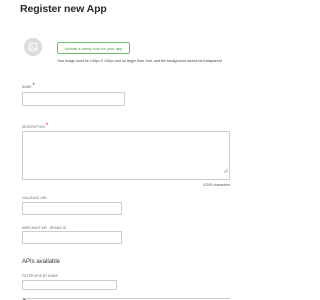 The width and height of the screenshot is (320, 300). I want to click on filter-apis-input, so click(69, 285).